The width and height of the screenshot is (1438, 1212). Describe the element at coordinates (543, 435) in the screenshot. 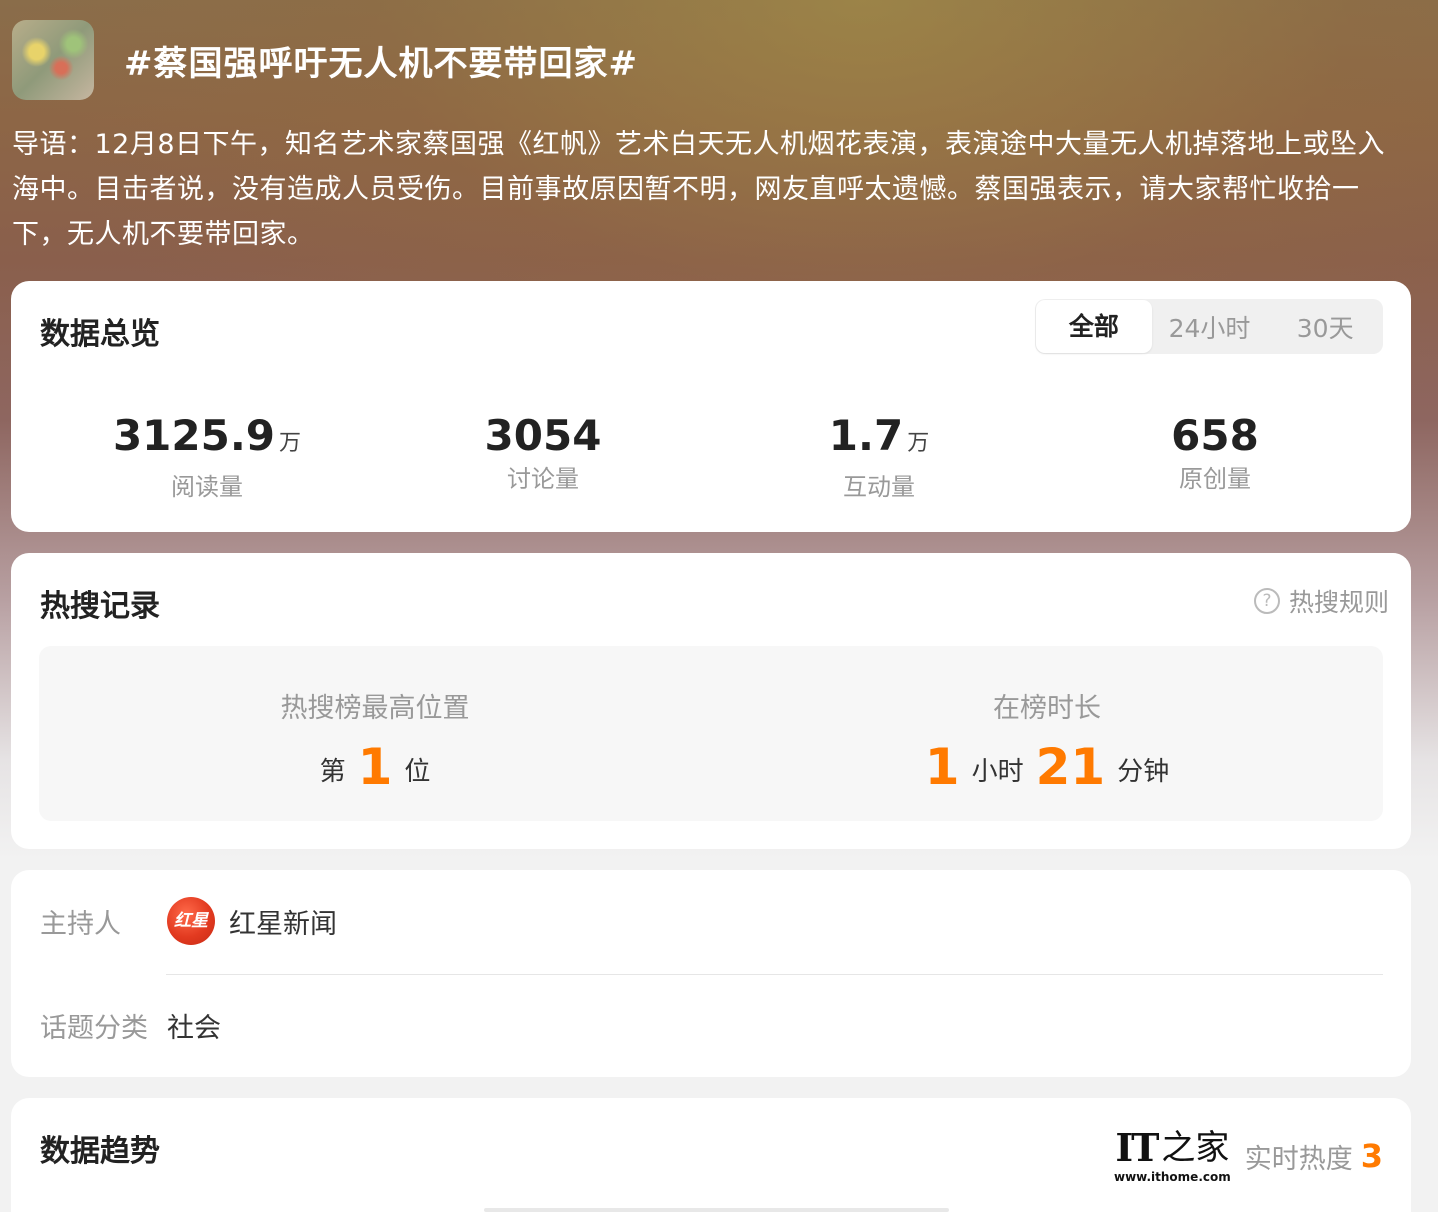

I see `stat-discussions-value: 3054` at that location.